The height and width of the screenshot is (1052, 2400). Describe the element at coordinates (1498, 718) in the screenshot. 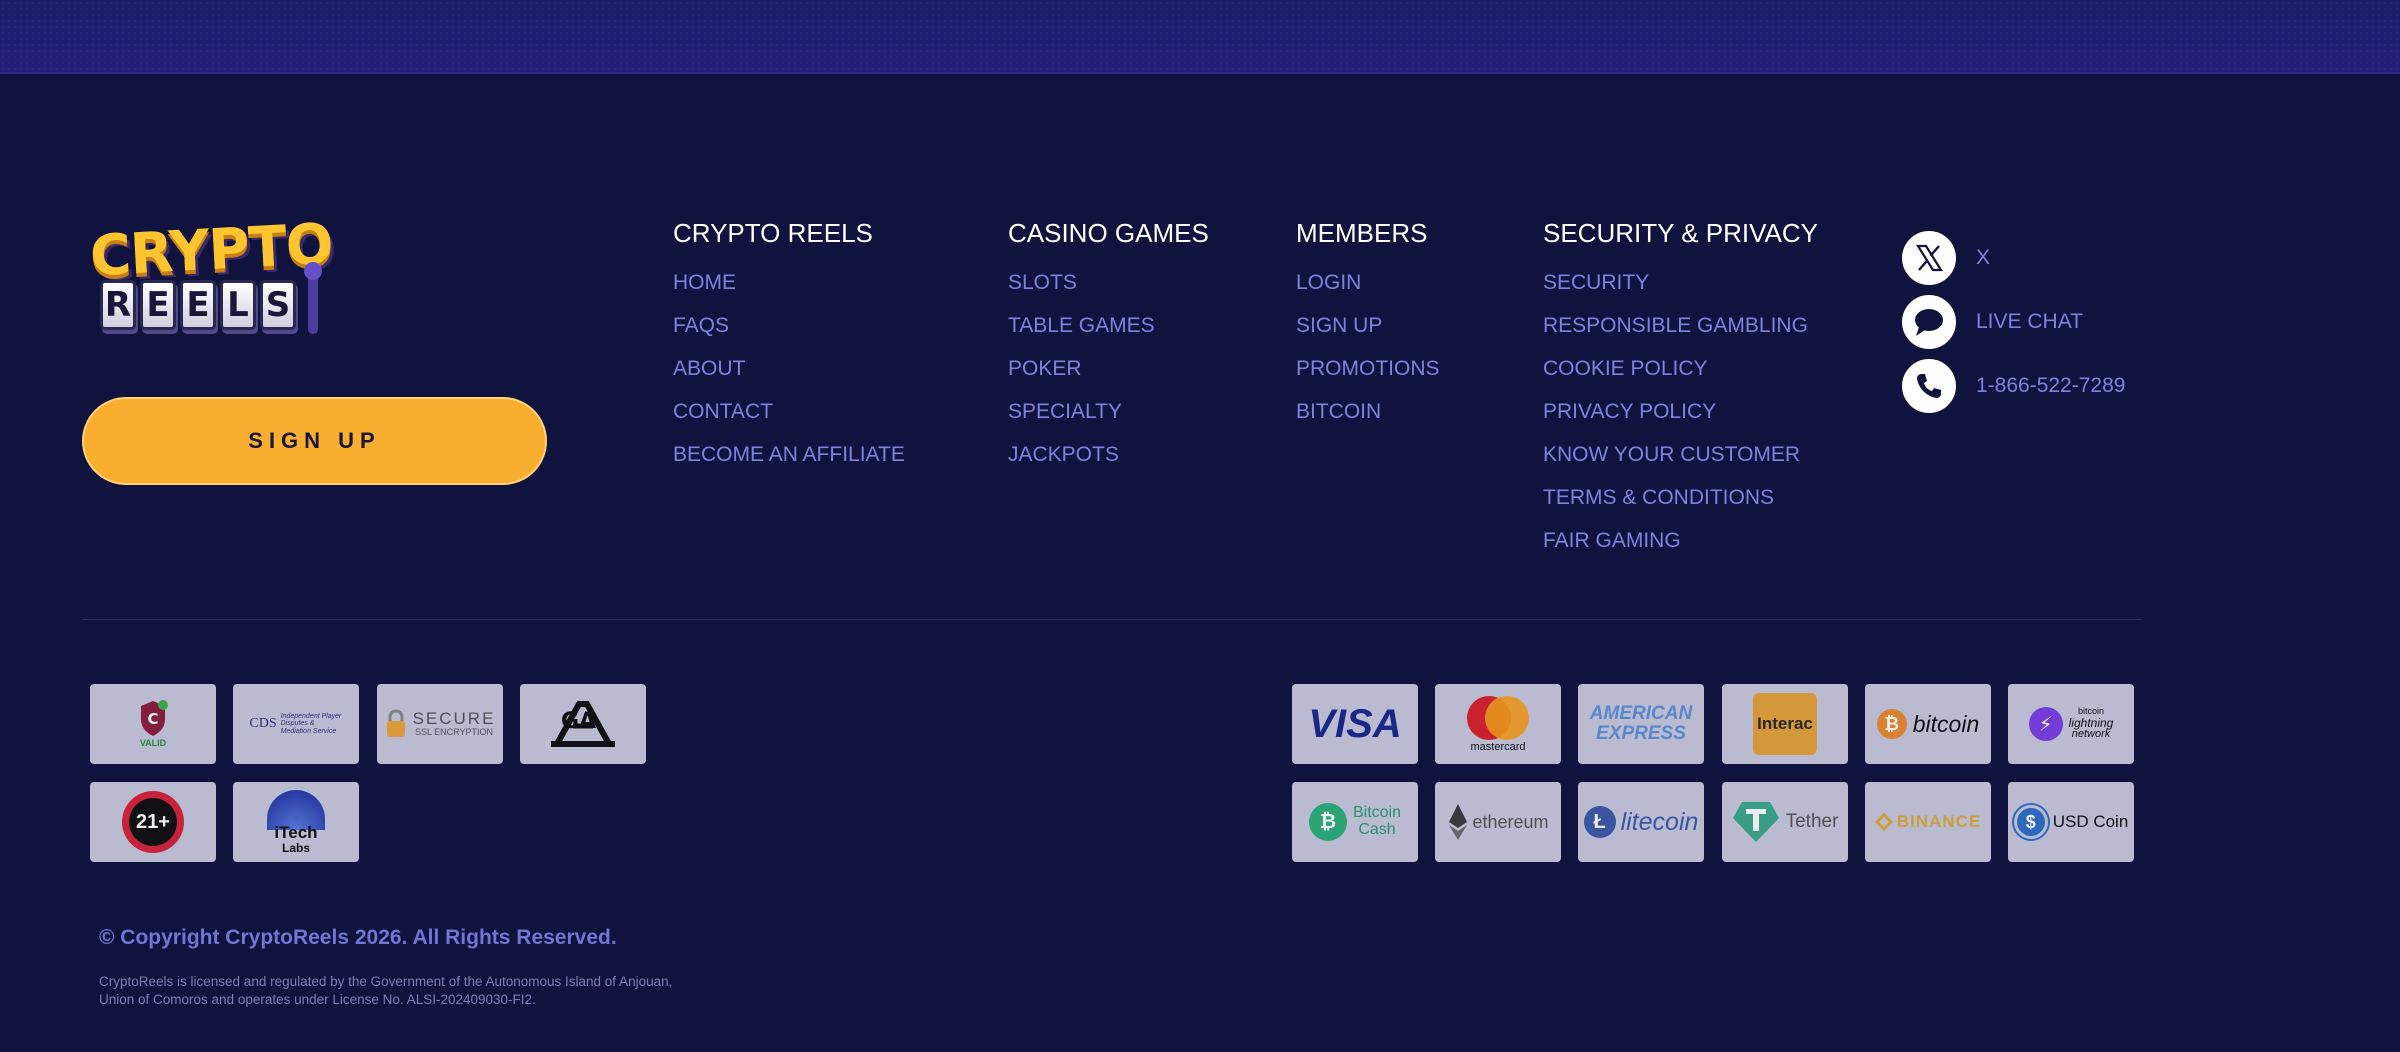

I see `mastercard-icon` at that location.